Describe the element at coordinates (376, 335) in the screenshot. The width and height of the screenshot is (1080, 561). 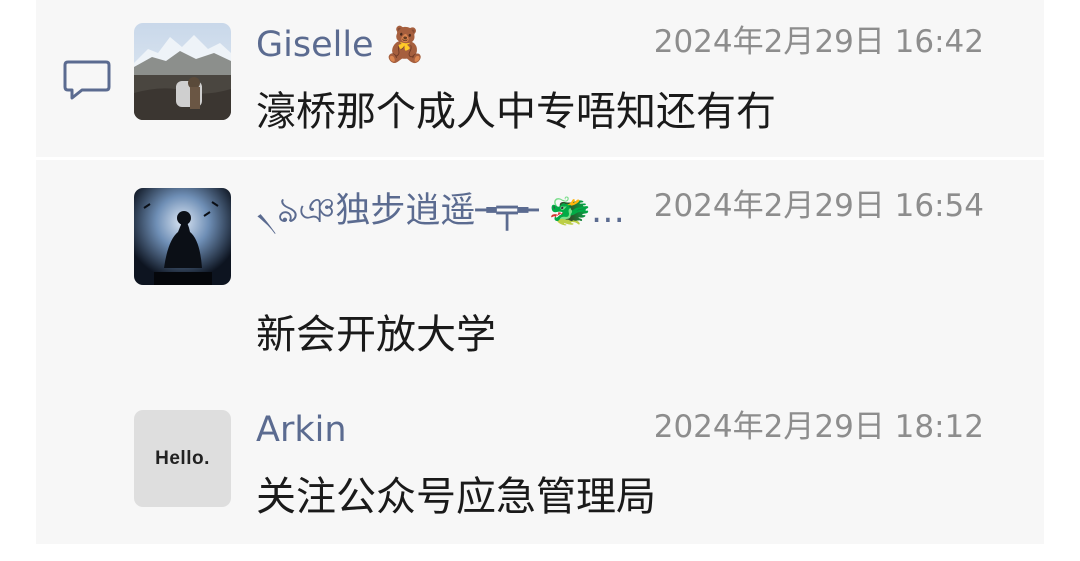
I see `comment-text: 新会开放大学` at that location.